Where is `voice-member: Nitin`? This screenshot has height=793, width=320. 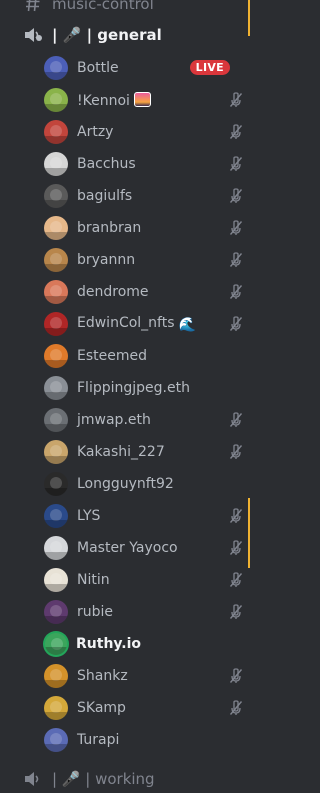
voice-member: Nitin is located at coordinates (144, 580).